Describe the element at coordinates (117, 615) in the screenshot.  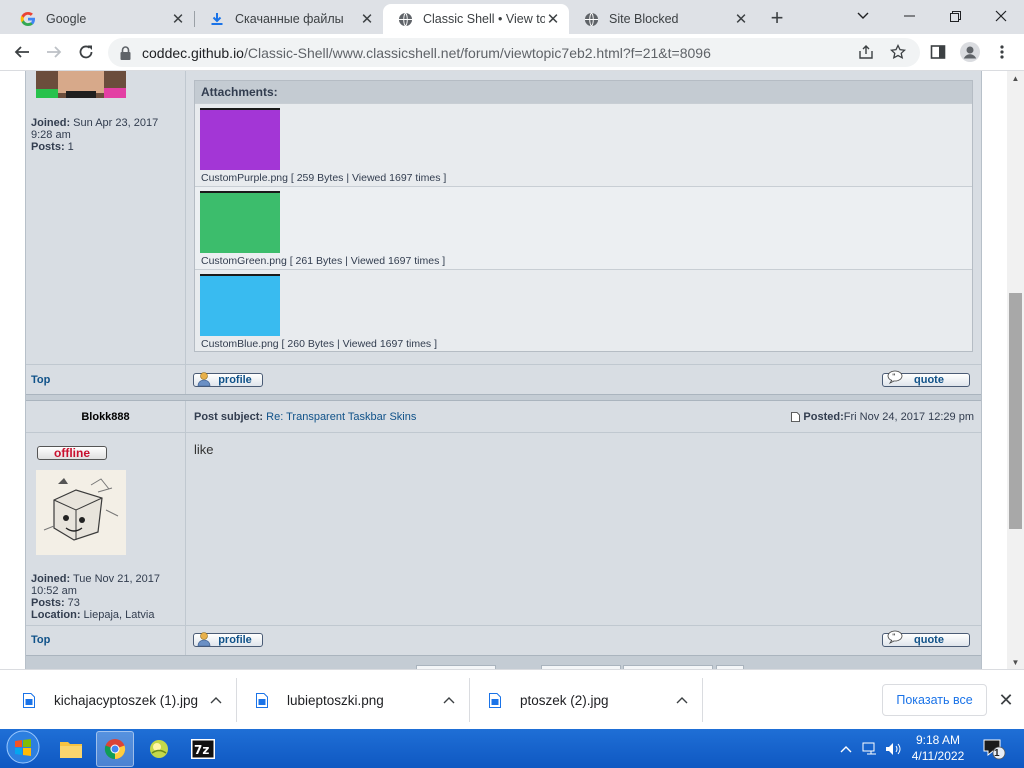
I see `location-value: Liepaja, Latvia` at that location.